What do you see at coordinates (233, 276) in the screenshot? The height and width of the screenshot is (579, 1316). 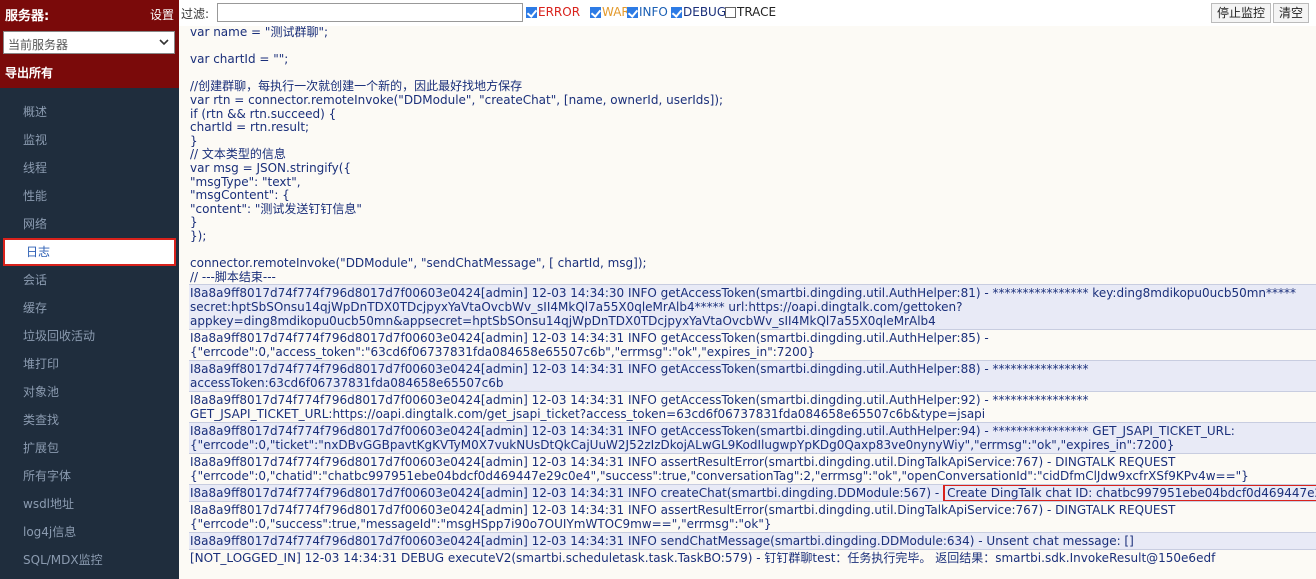 I see `script-line: // ---脚本结束---` at bounding box center [233, 276].